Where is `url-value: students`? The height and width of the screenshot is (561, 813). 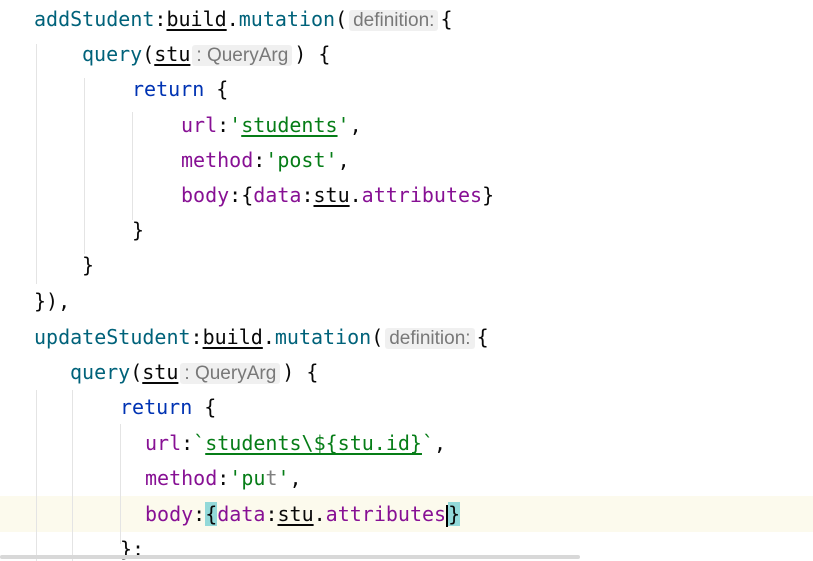 url-value: students is located at coordinates (289, 125).